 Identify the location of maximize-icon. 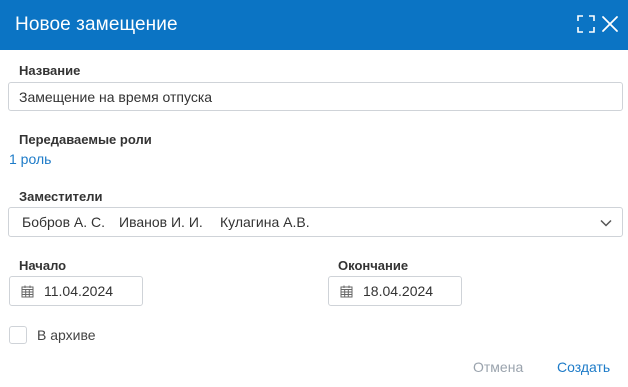
(586, 24).